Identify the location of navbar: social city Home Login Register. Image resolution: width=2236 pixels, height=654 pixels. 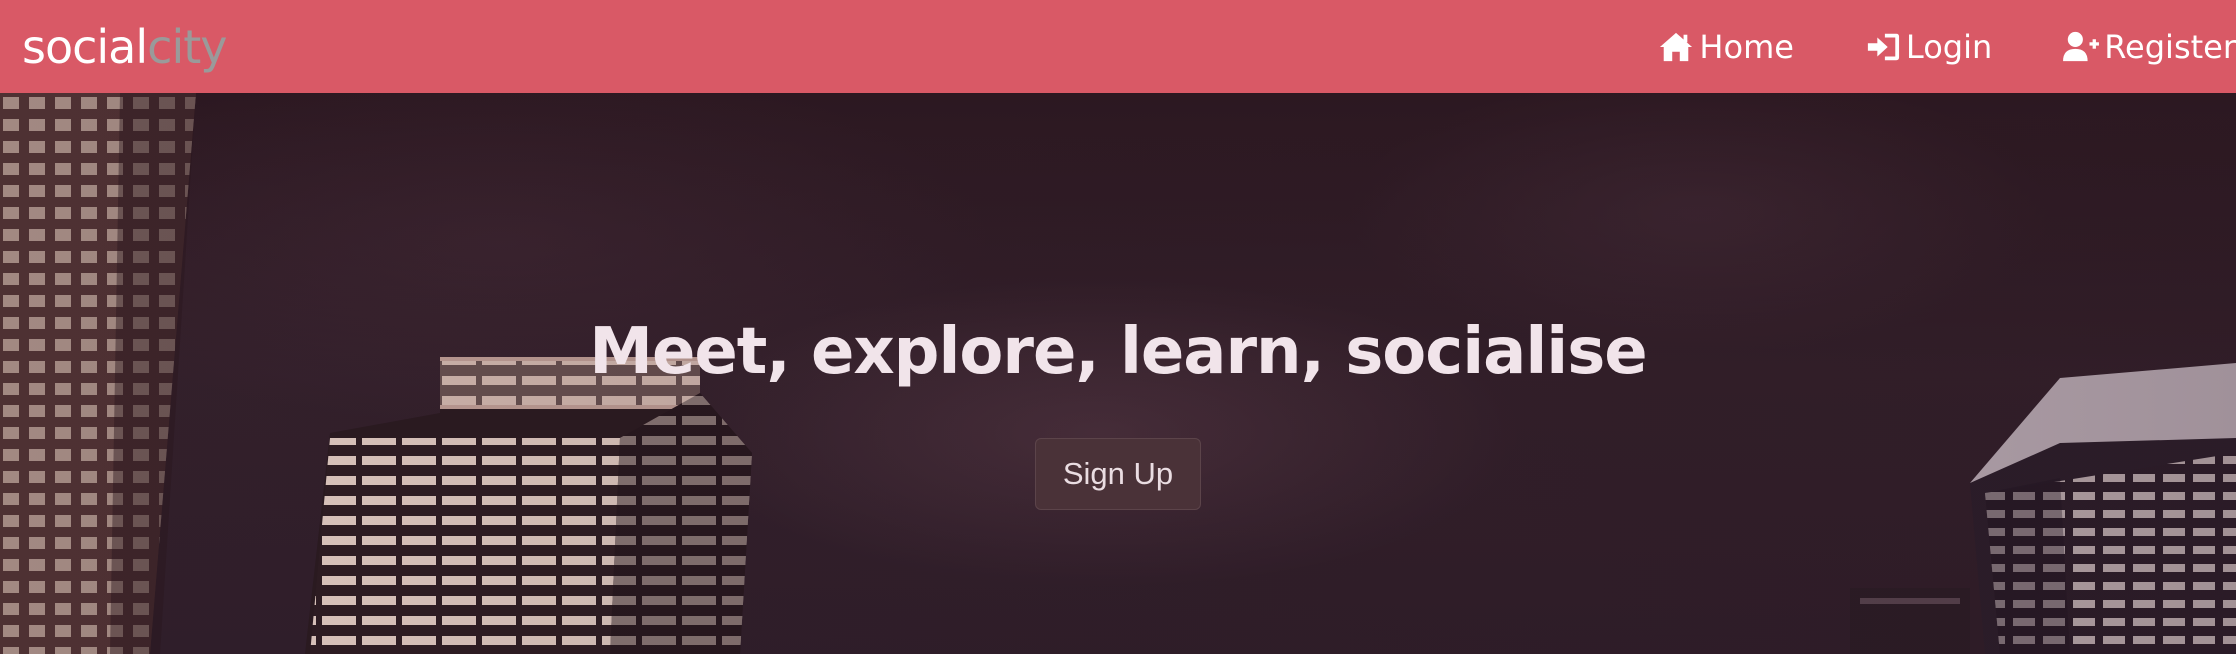
(1118, 46).